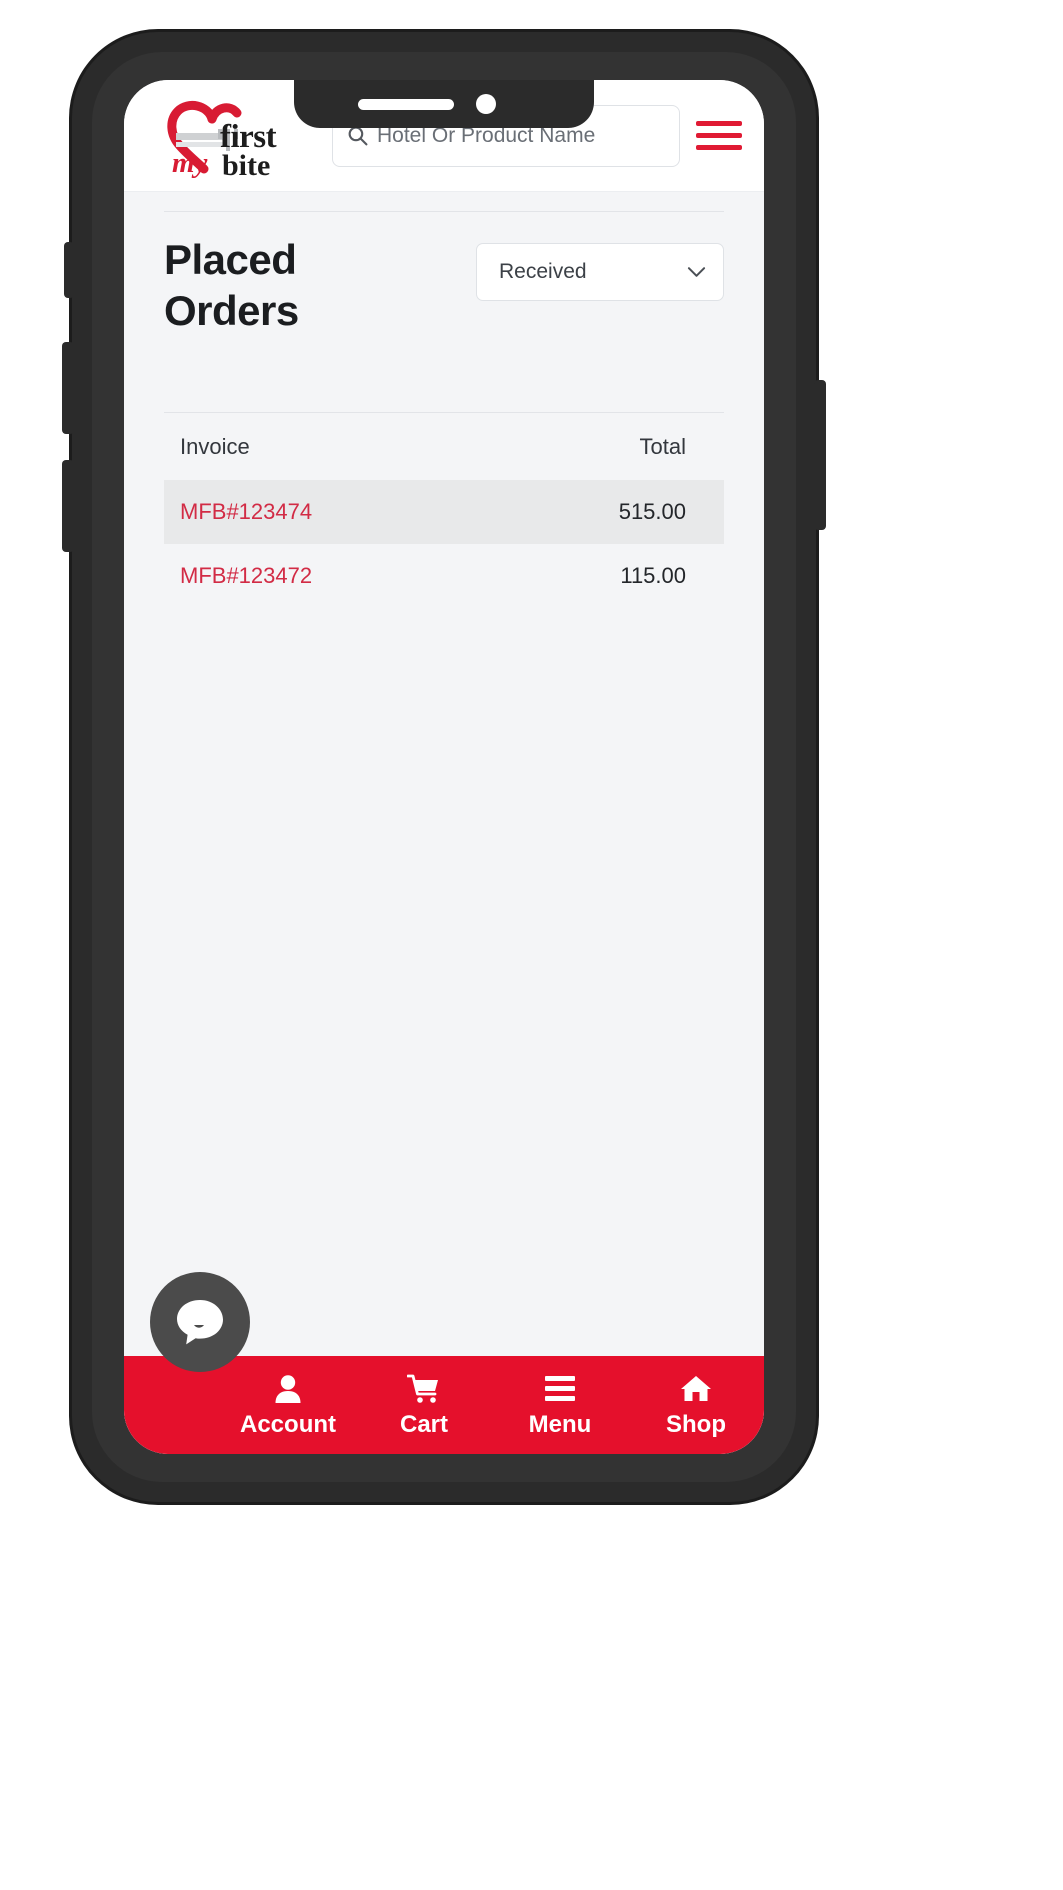 Image resolution: width=1063 pixels, height=1890 pixels. Describe the element at coordinates (369, 576) in the screenshot. I see `order-invoice-link: MFB#123472` at that location.